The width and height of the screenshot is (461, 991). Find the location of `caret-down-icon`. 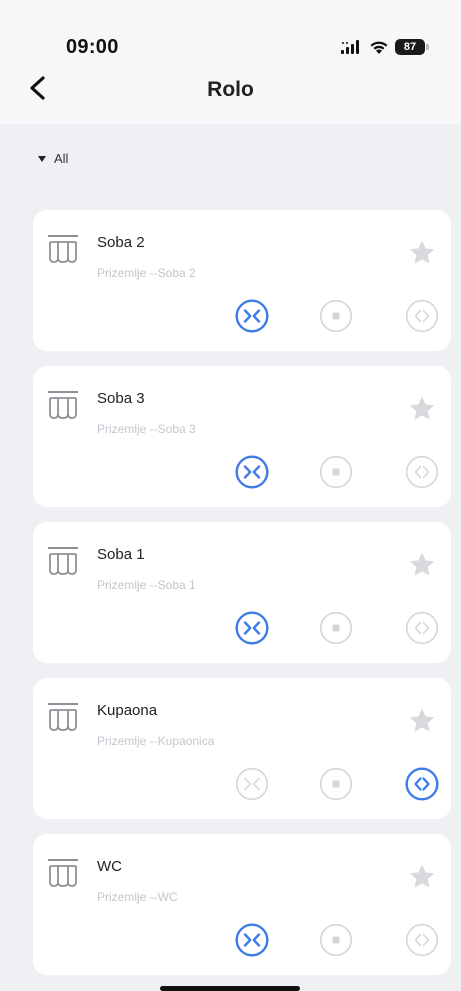

caret-down-icon is located at coordinates (42, 158).